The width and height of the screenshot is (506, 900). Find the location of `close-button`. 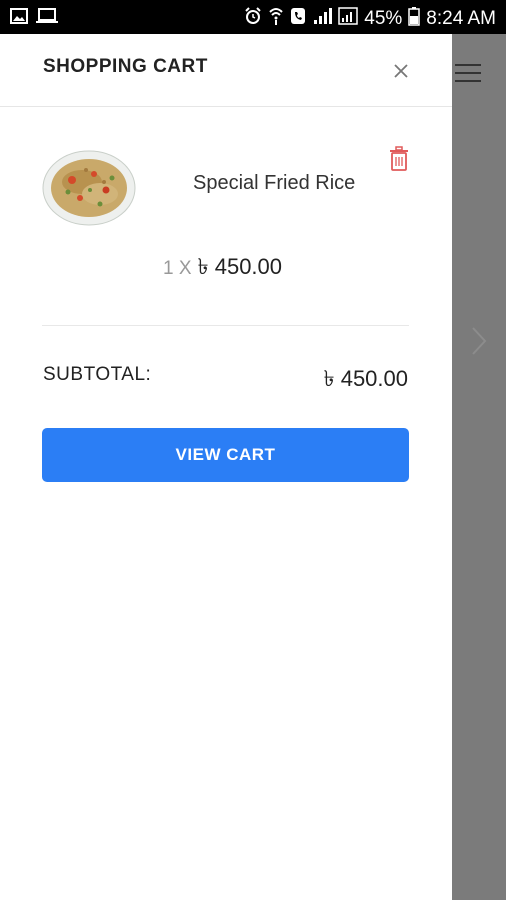

close-button is located at coordinates (401, 71).